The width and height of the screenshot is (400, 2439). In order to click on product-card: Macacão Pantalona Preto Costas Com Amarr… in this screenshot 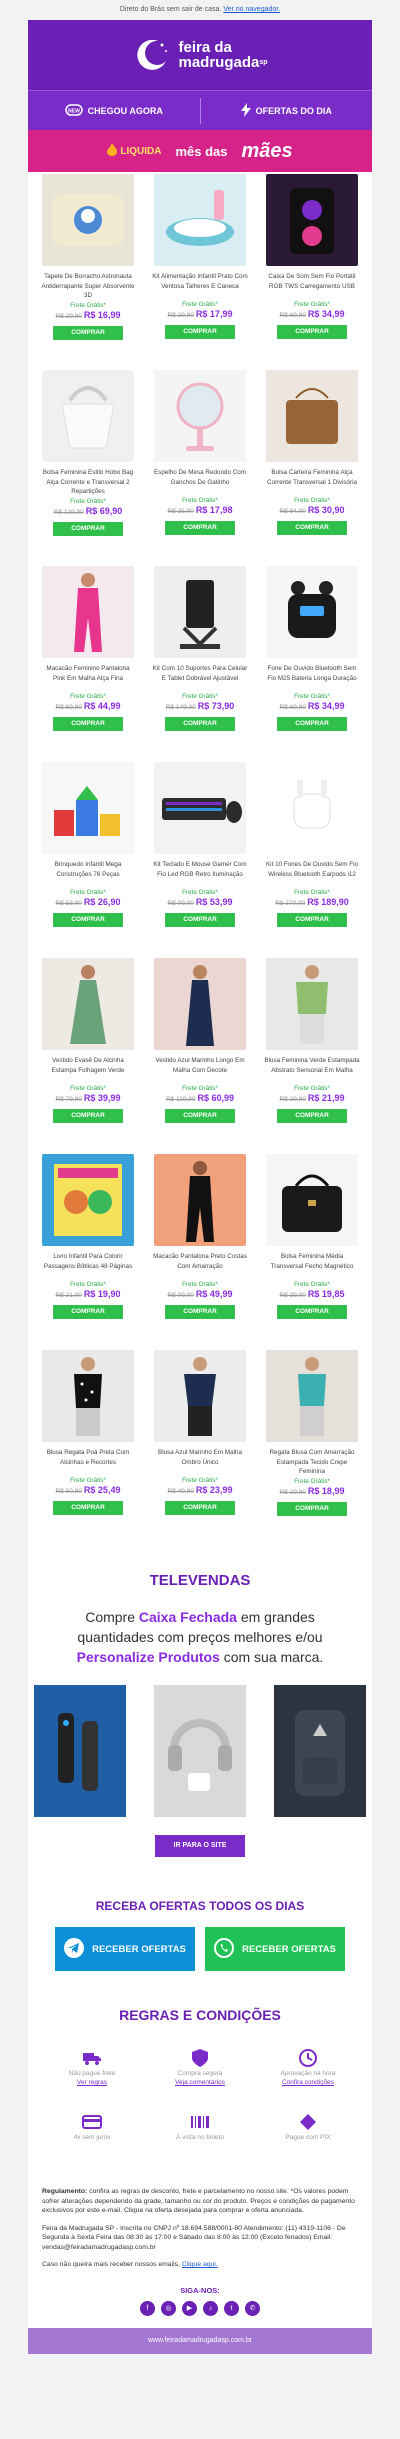, I will do `click(200, 1250)`.